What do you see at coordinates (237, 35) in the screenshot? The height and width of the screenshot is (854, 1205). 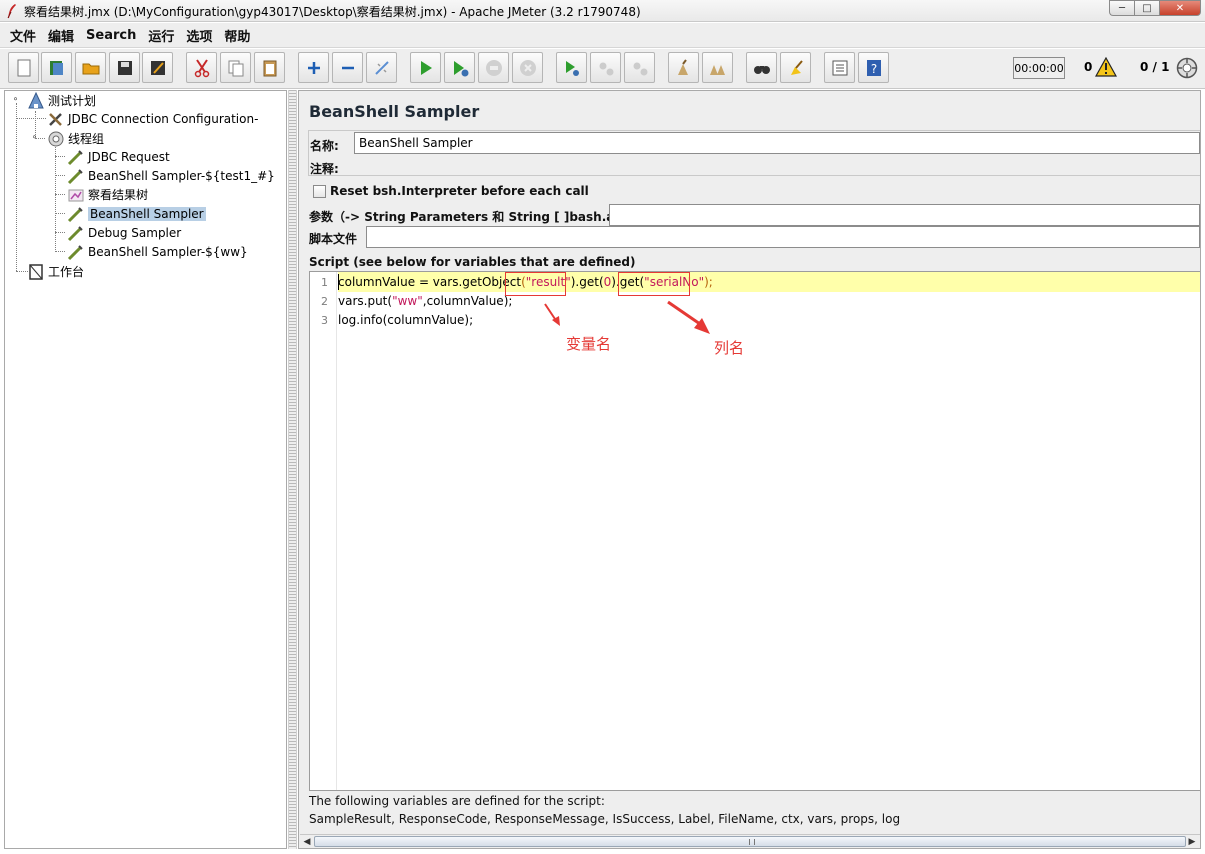 I see `menu-help: 帮助` at bounding box center [237, 35].